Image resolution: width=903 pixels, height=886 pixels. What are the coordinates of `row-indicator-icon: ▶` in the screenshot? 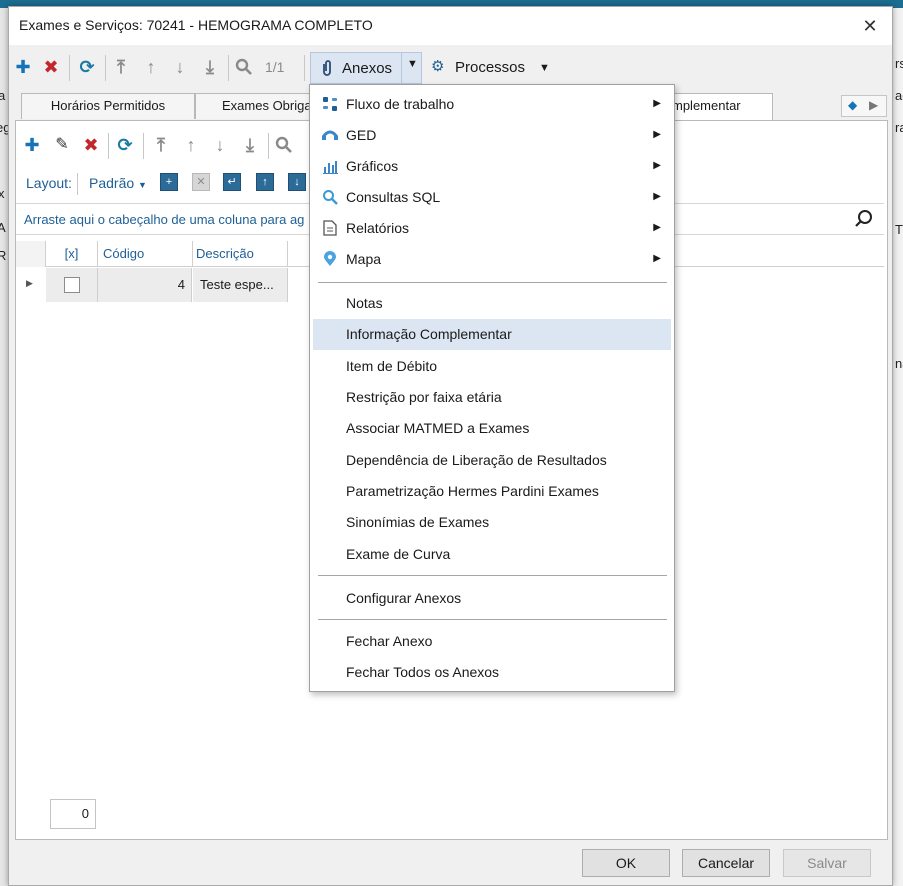 It's located at (29, 283).